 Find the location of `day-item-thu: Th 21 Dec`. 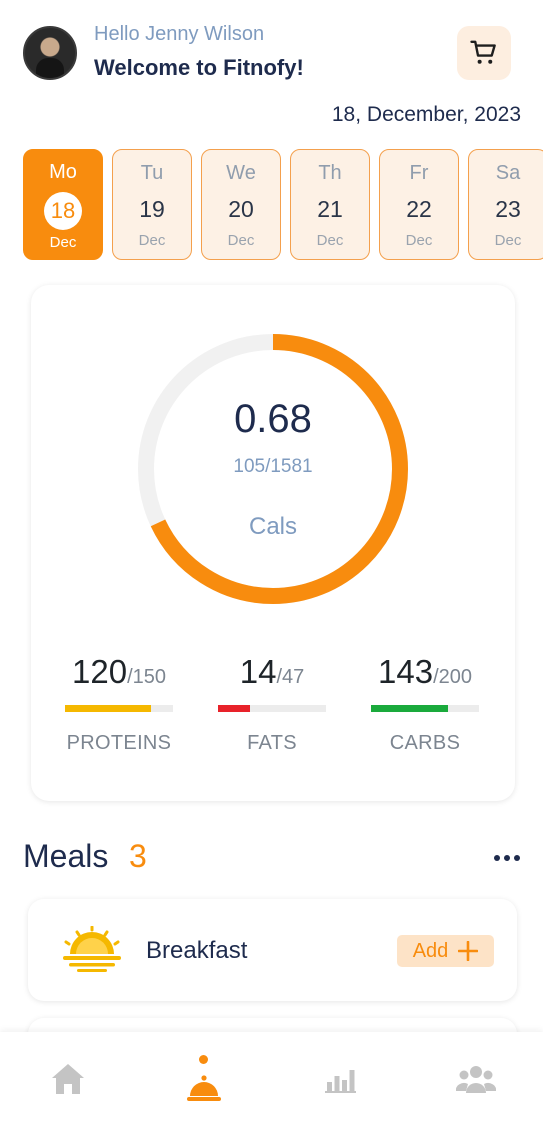

day-item-thu: Th 21 Dec is located at coordinates (330, 204).